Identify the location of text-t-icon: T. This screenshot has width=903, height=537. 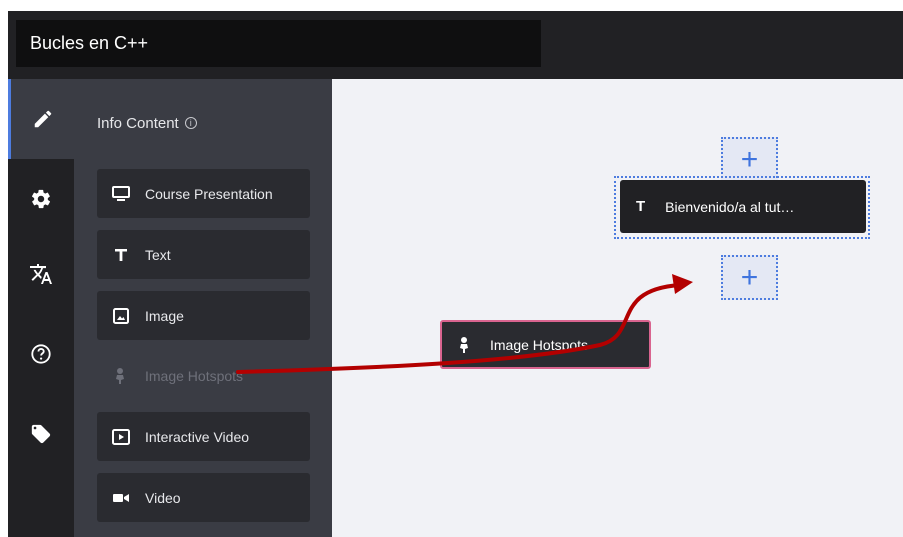
(641, 206).